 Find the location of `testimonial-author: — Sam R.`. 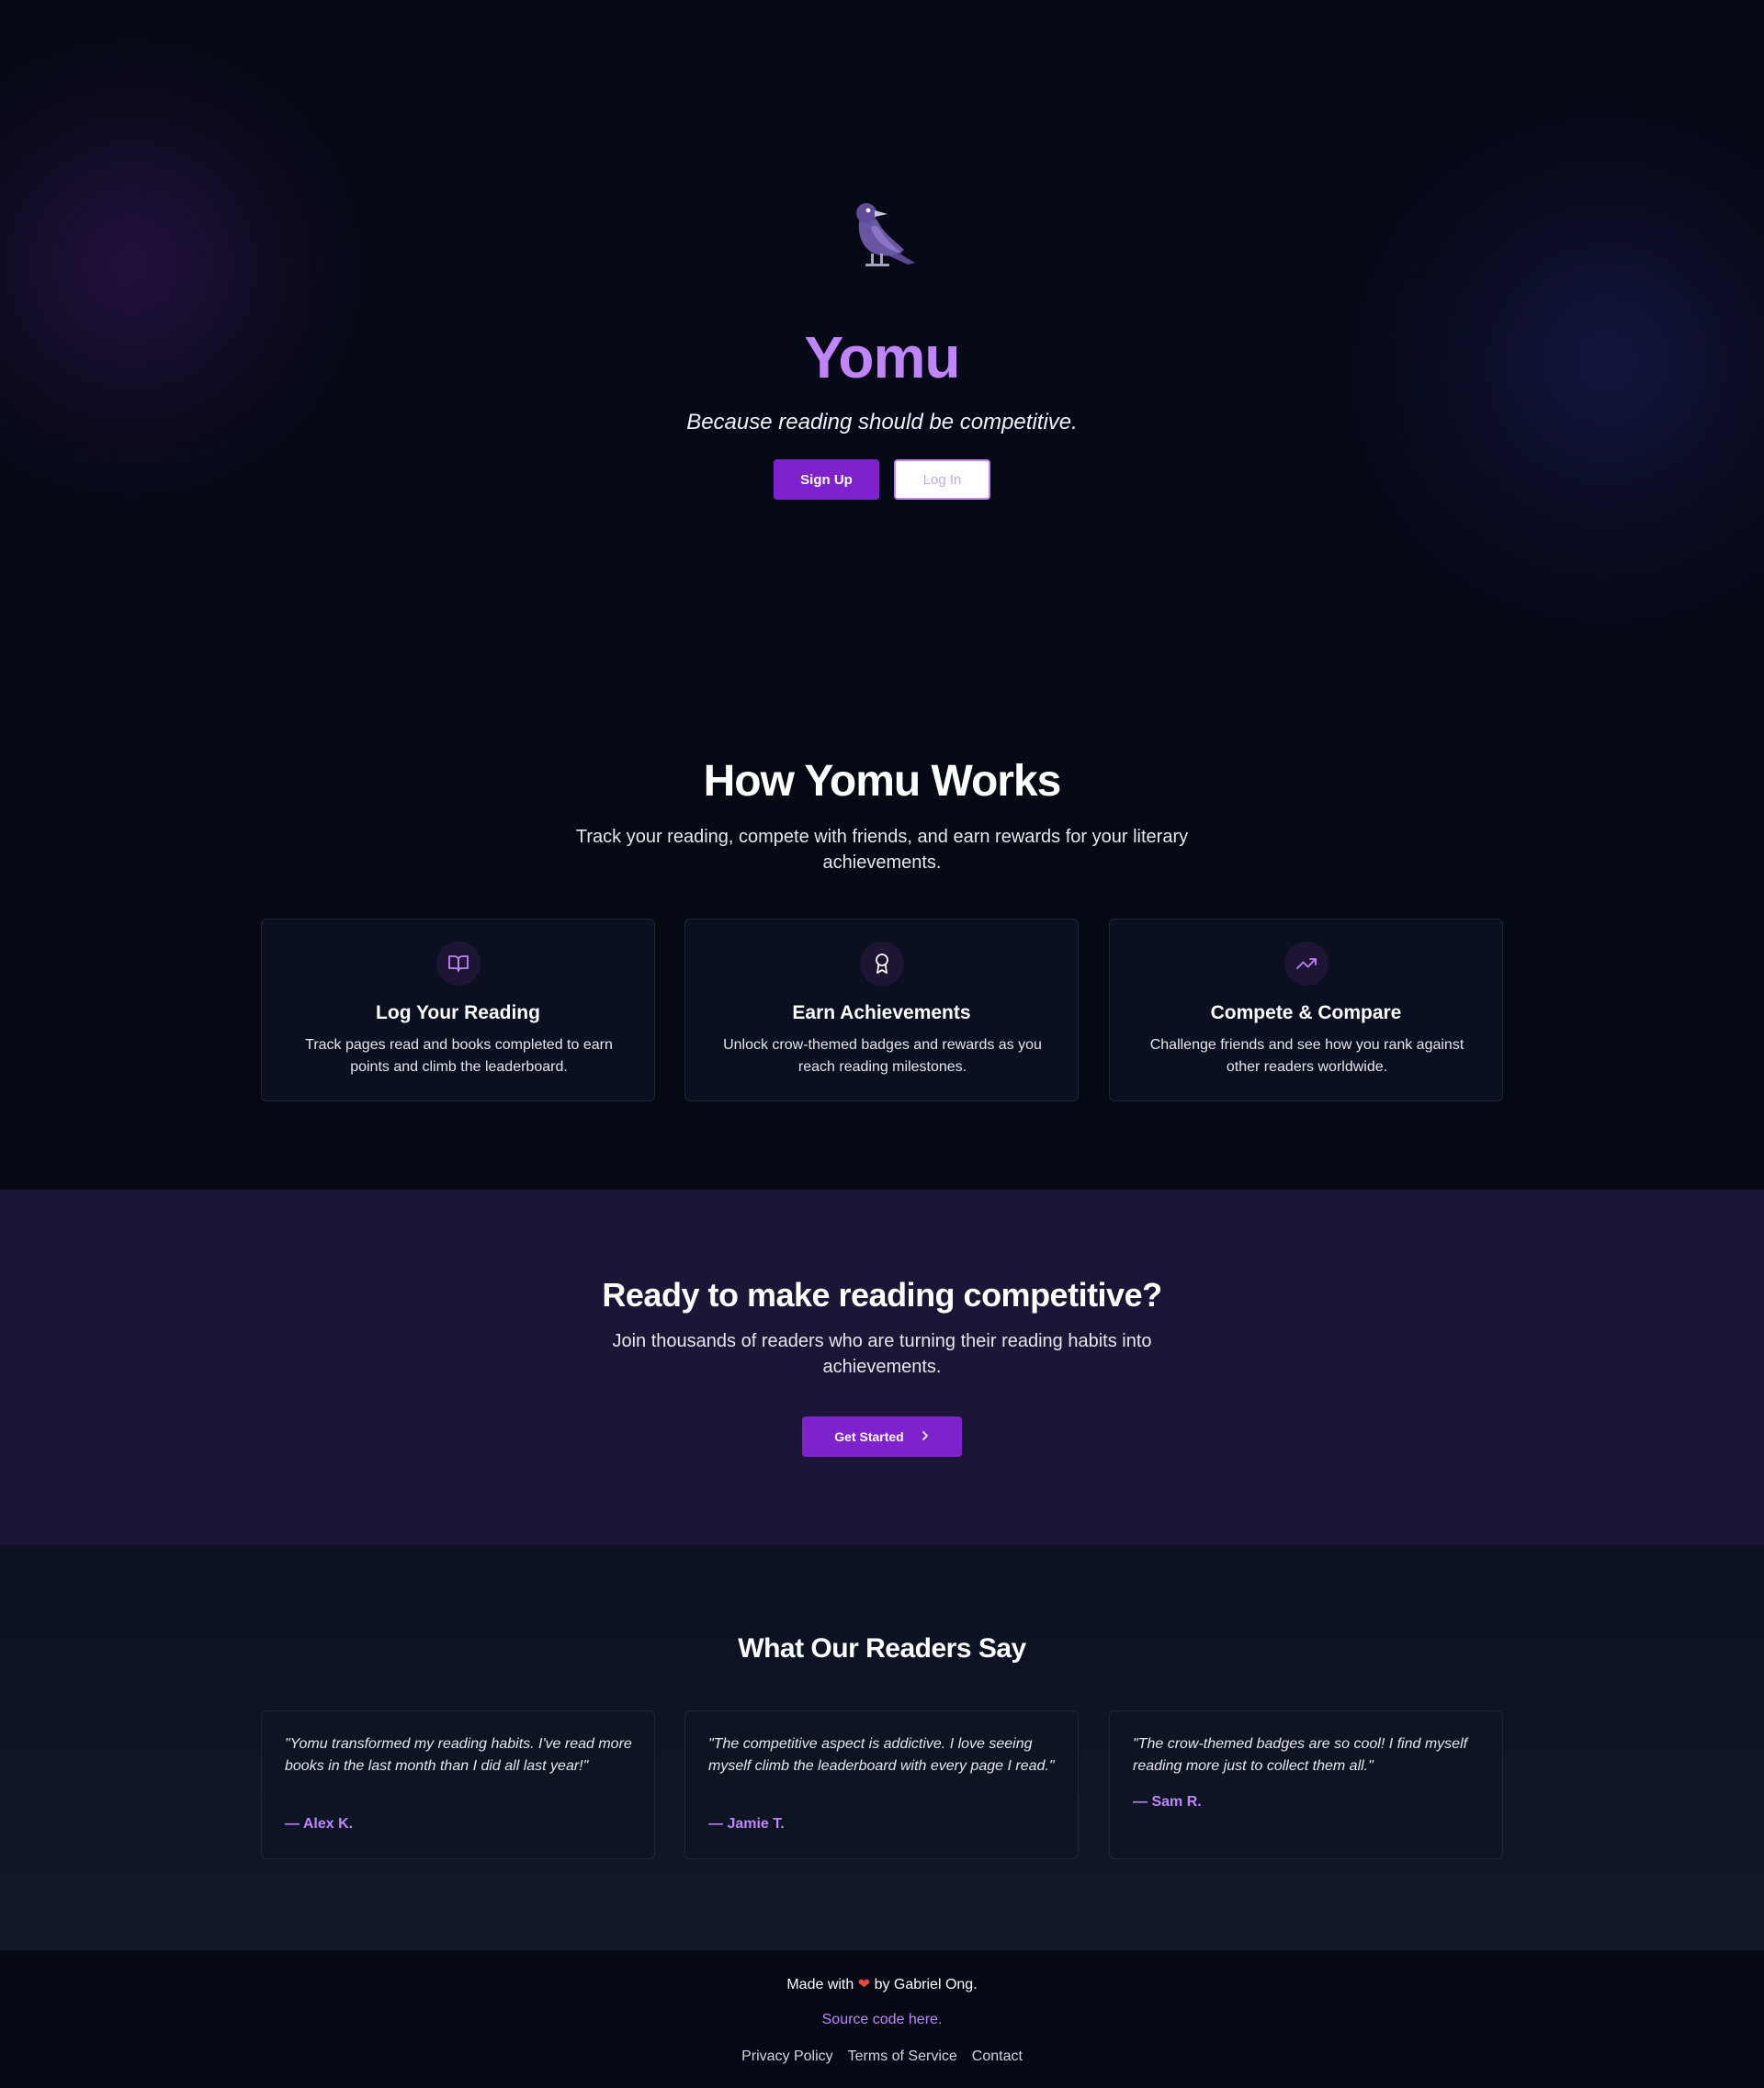

testimonial-author: — Sam R. is located at coordinates (1167, 1802).